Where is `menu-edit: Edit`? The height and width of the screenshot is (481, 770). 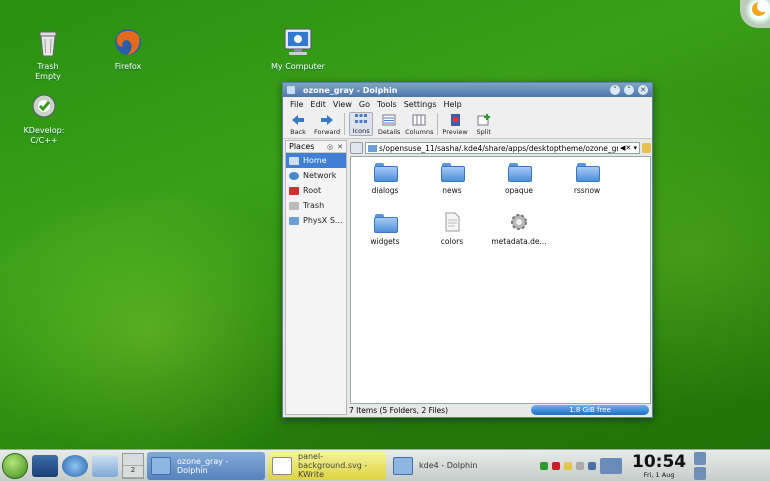
menu-edit: Edit is located at coordinates (318, 104).